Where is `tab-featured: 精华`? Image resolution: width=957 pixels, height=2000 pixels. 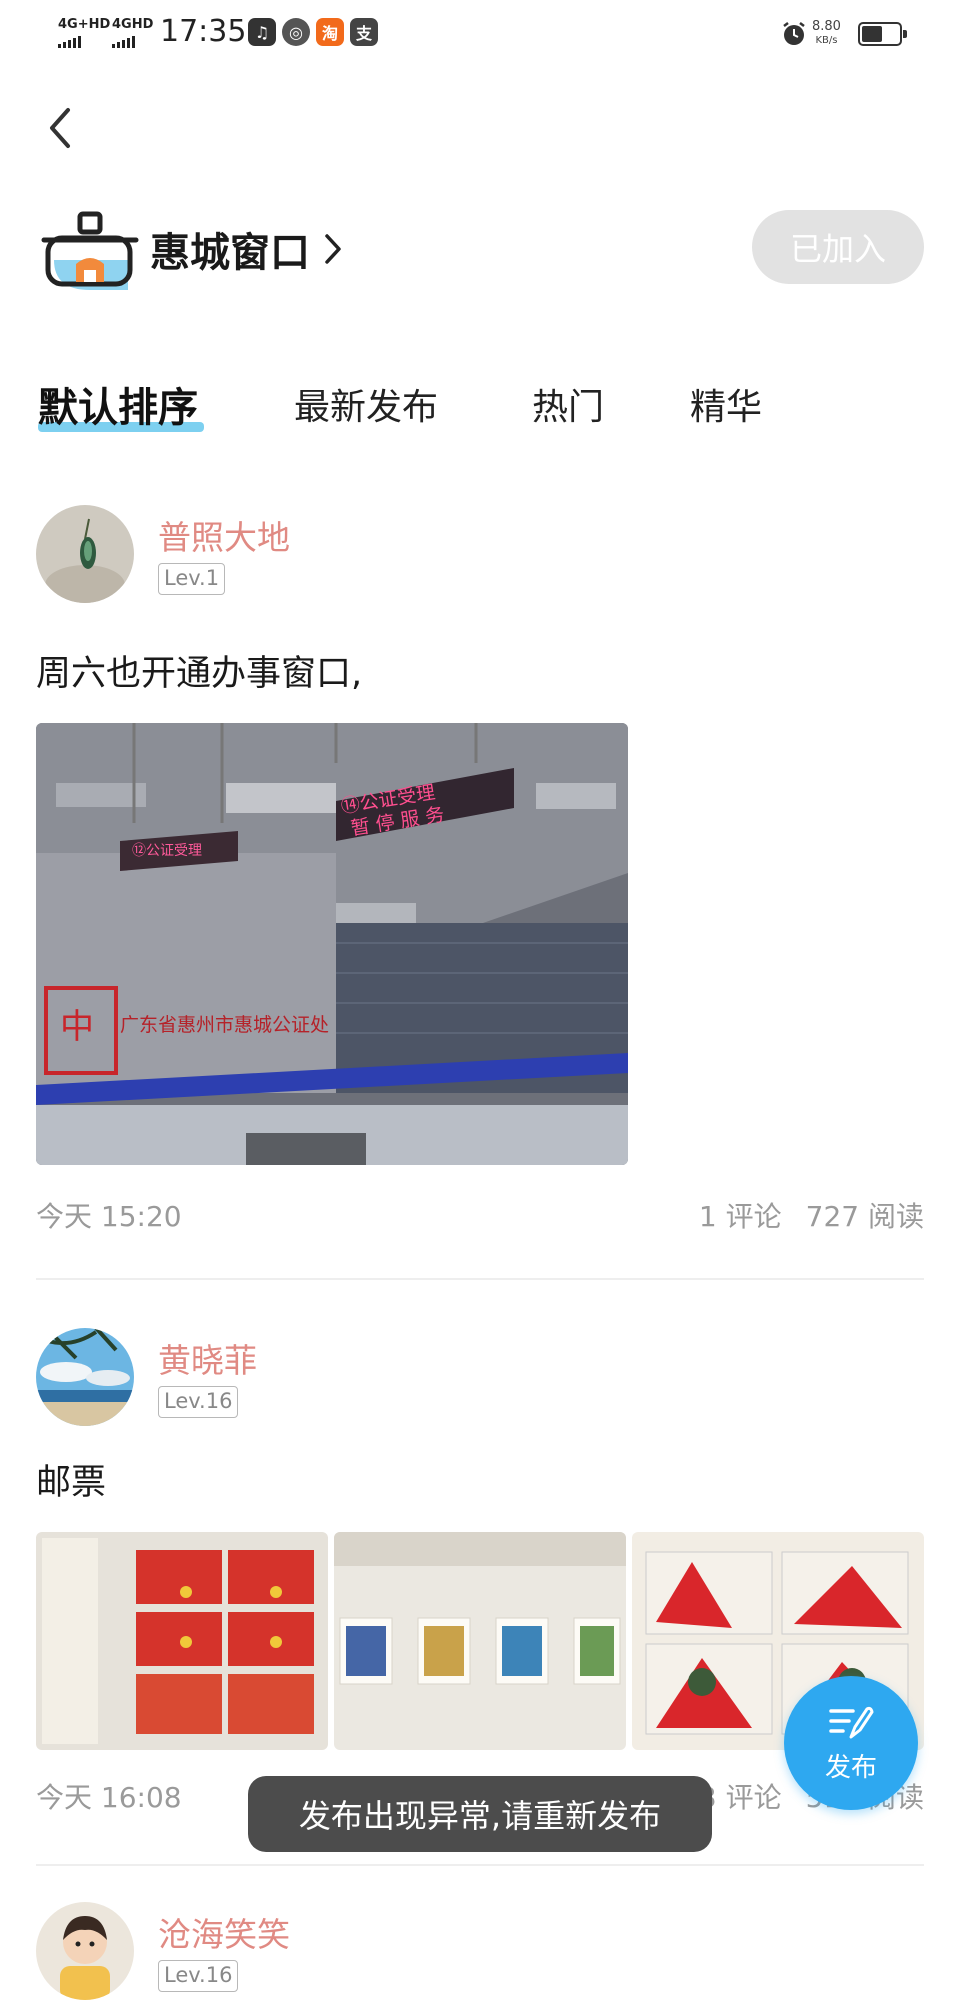
tab-featured: 精华 is located at coordinates (726, 408).